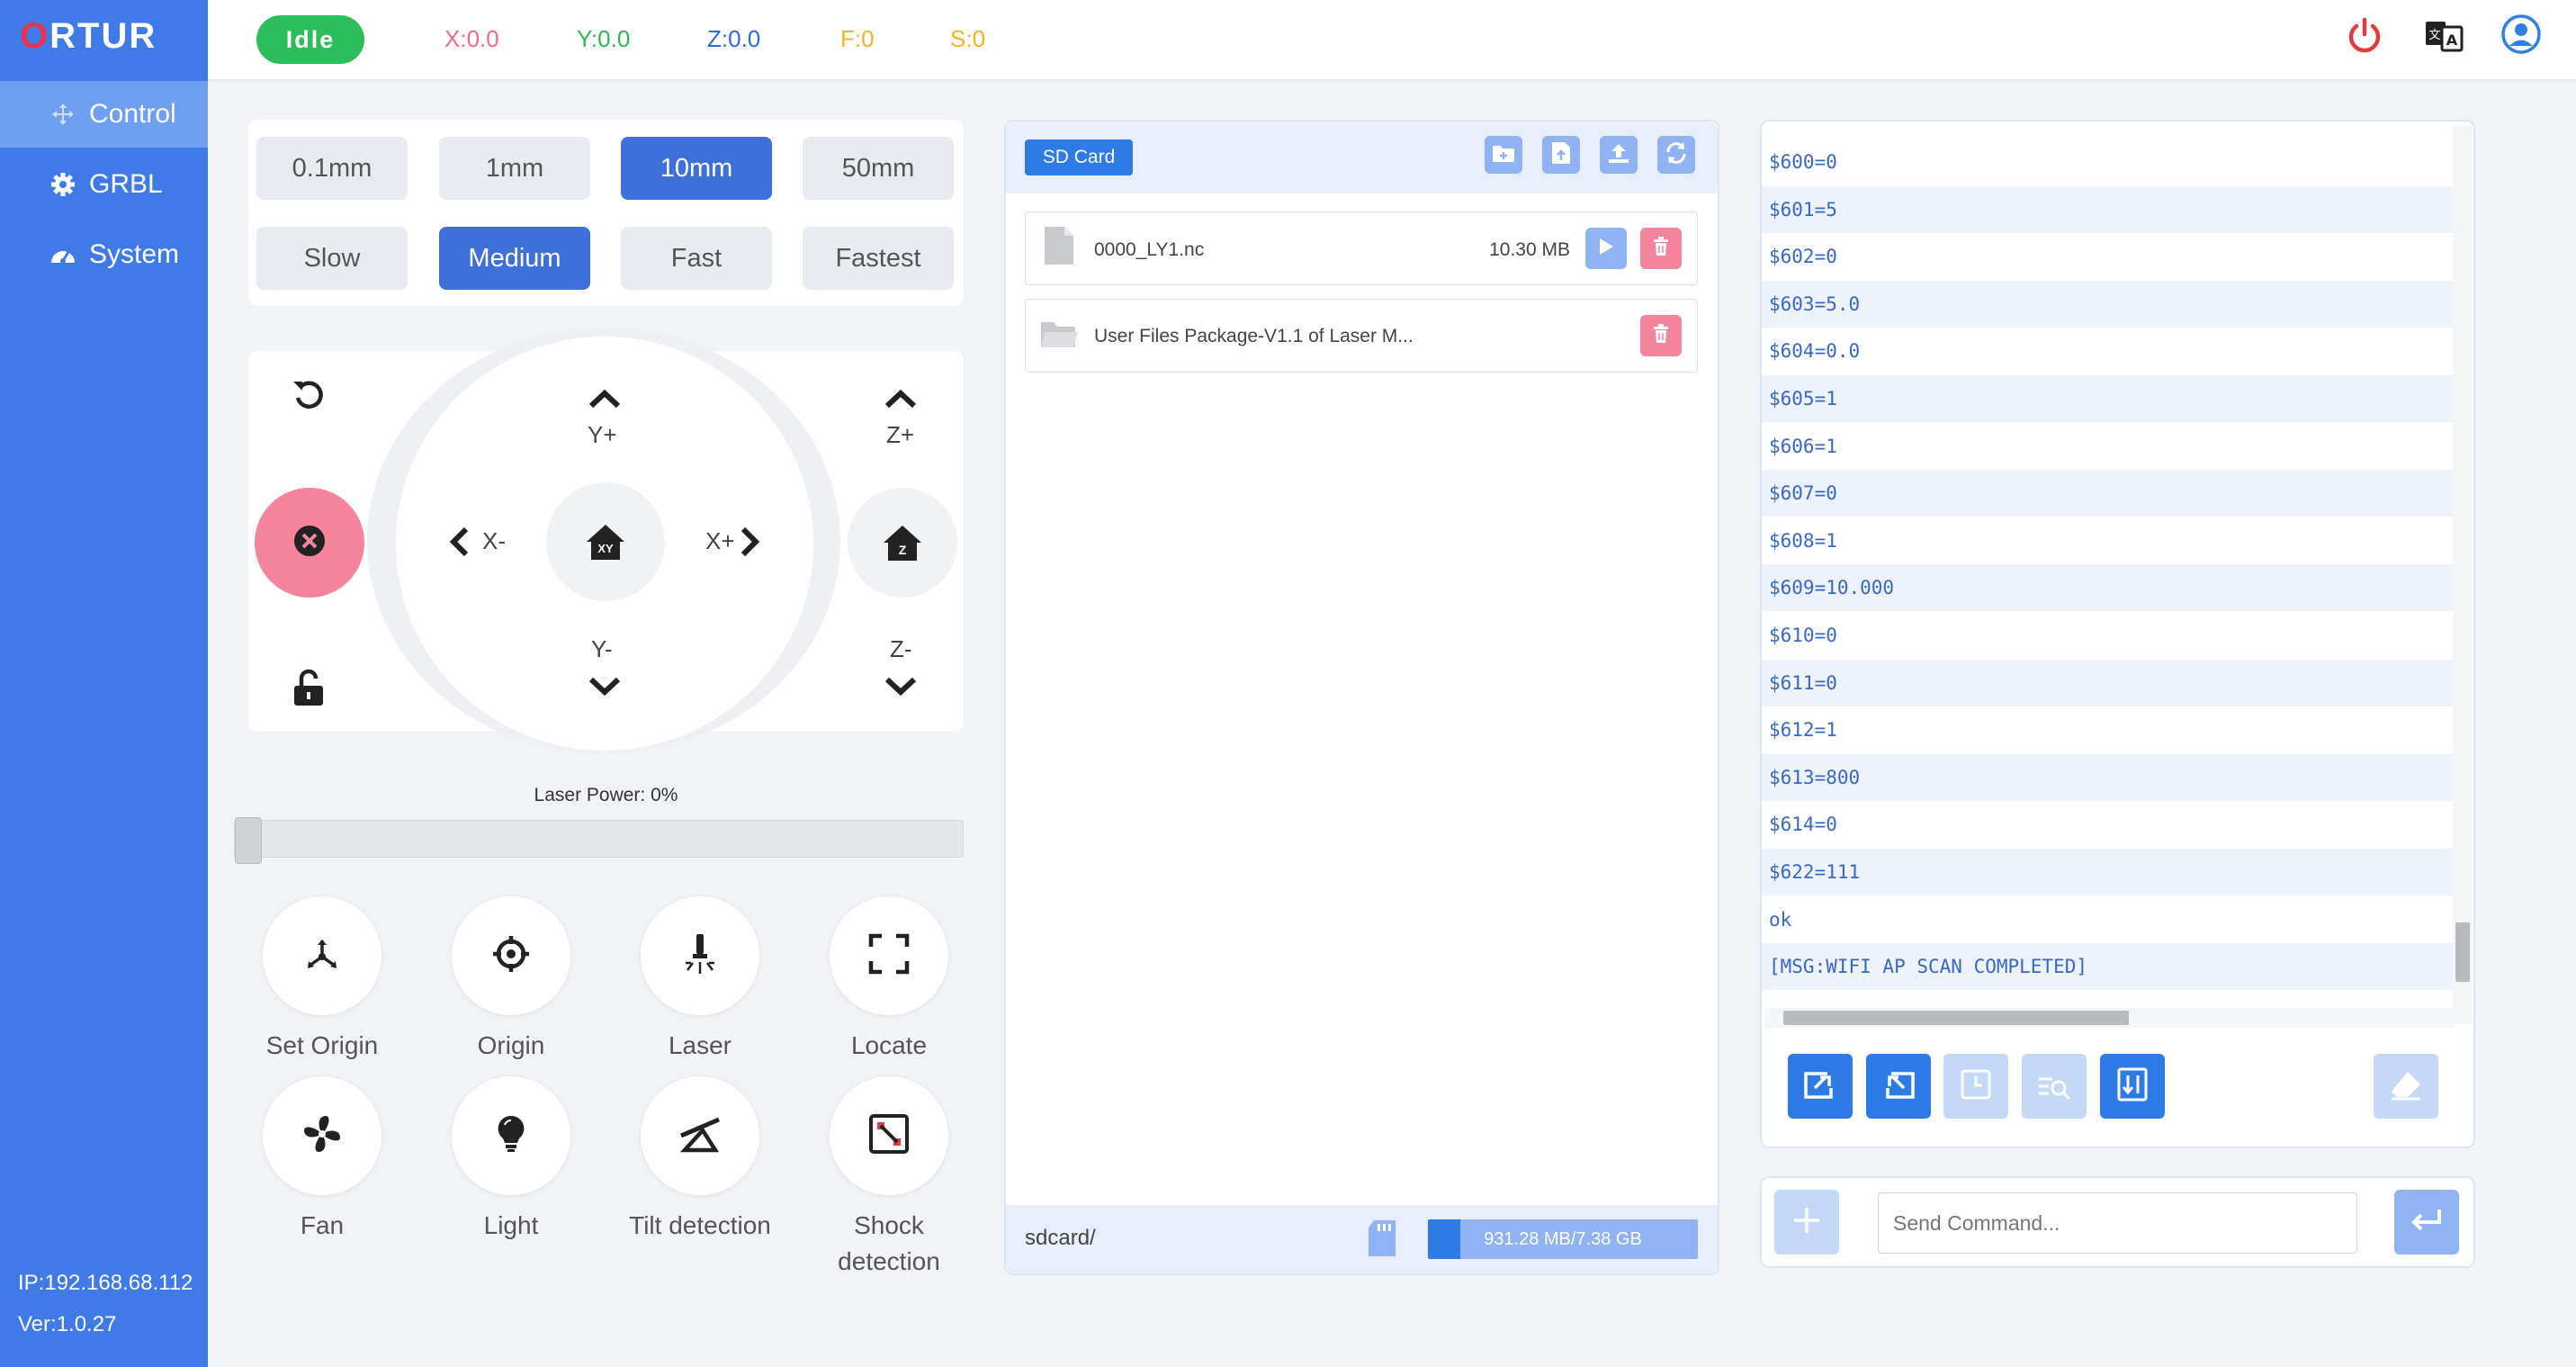 The height and width of the screenshot is (1367, 2576). I want to click on export-icon, so click(1820, 1086).